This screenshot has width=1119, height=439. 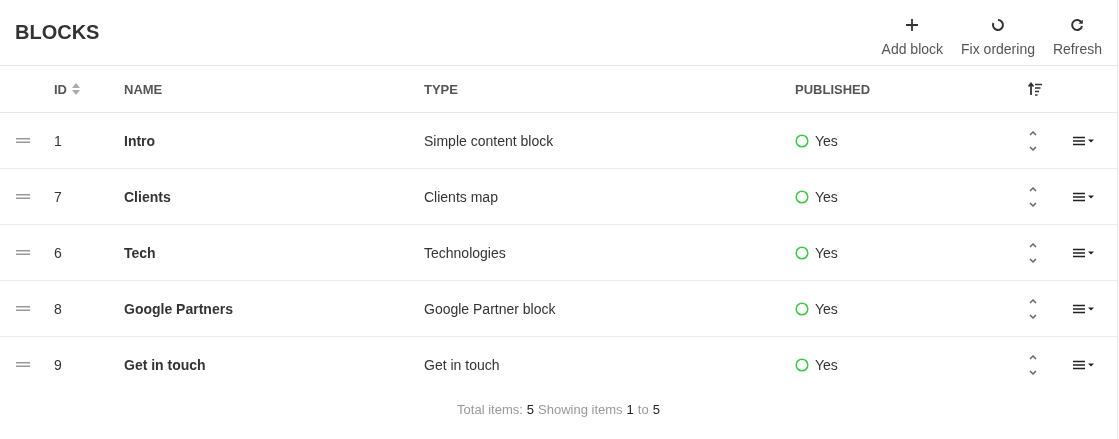 I want to click on table-cell: Simple content block, so click(x=489, y=140).